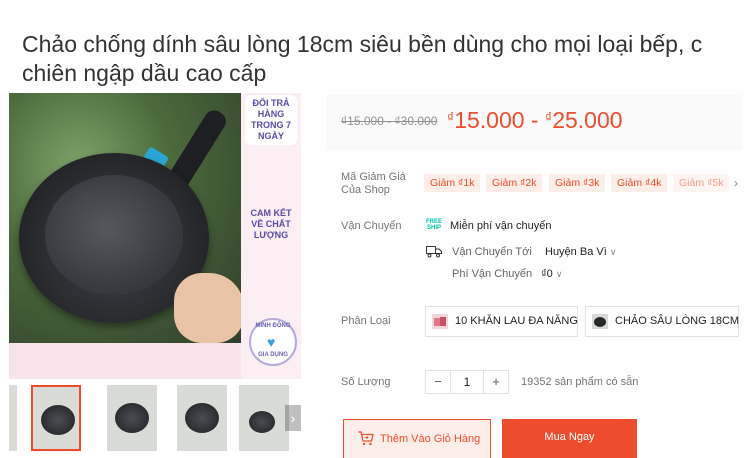 The width and height of the screenshot is (750, 458). I want to click on price-section: ₫15.000 - ₫30.000 ₫15.000 - ₫25.000, so click(534, 122).